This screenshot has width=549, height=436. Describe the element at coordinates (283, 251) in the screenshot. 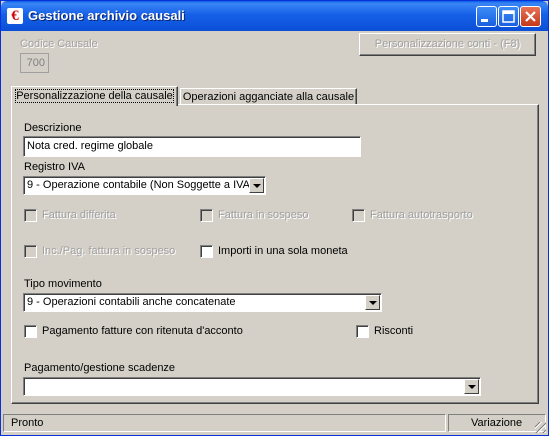

I see `importi-moneta-label: Importi in una sola moneta` at that location.